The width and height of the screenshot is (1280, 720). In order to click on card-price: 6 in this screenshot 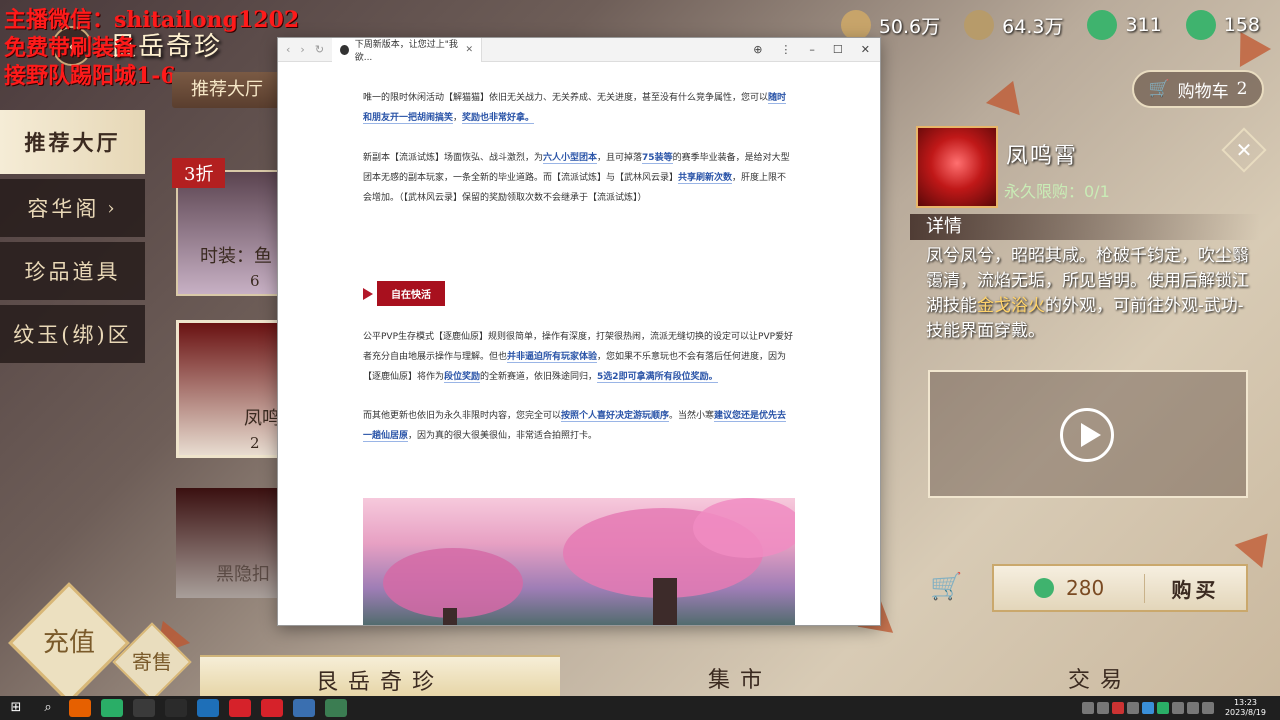, I will do `click(255, 281)`.